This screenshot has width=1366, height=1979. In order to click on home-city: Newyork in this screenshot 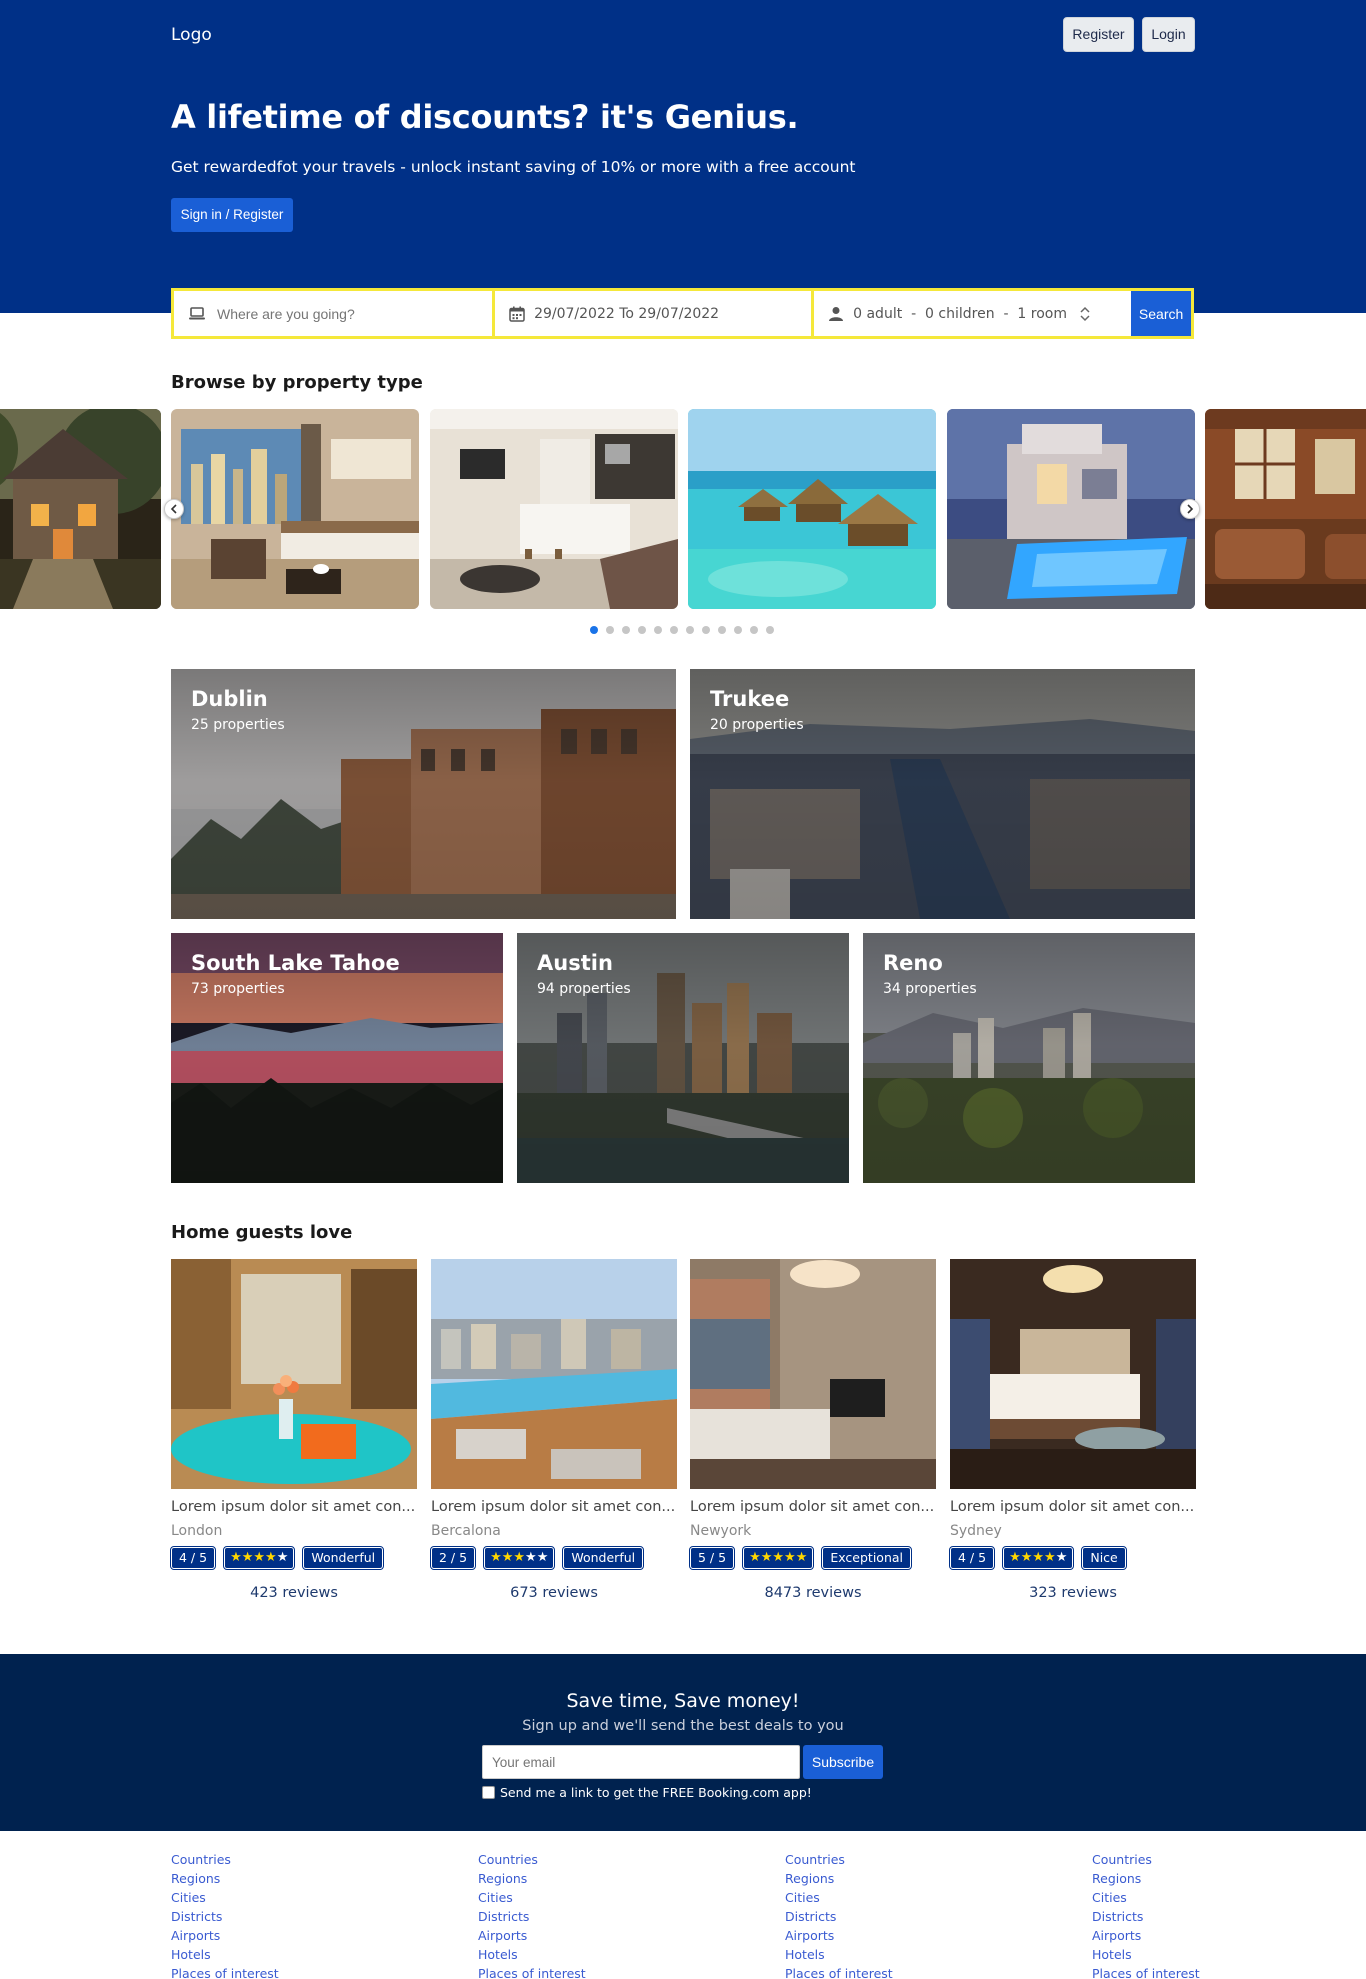, I will do `click(721, 1531)`.